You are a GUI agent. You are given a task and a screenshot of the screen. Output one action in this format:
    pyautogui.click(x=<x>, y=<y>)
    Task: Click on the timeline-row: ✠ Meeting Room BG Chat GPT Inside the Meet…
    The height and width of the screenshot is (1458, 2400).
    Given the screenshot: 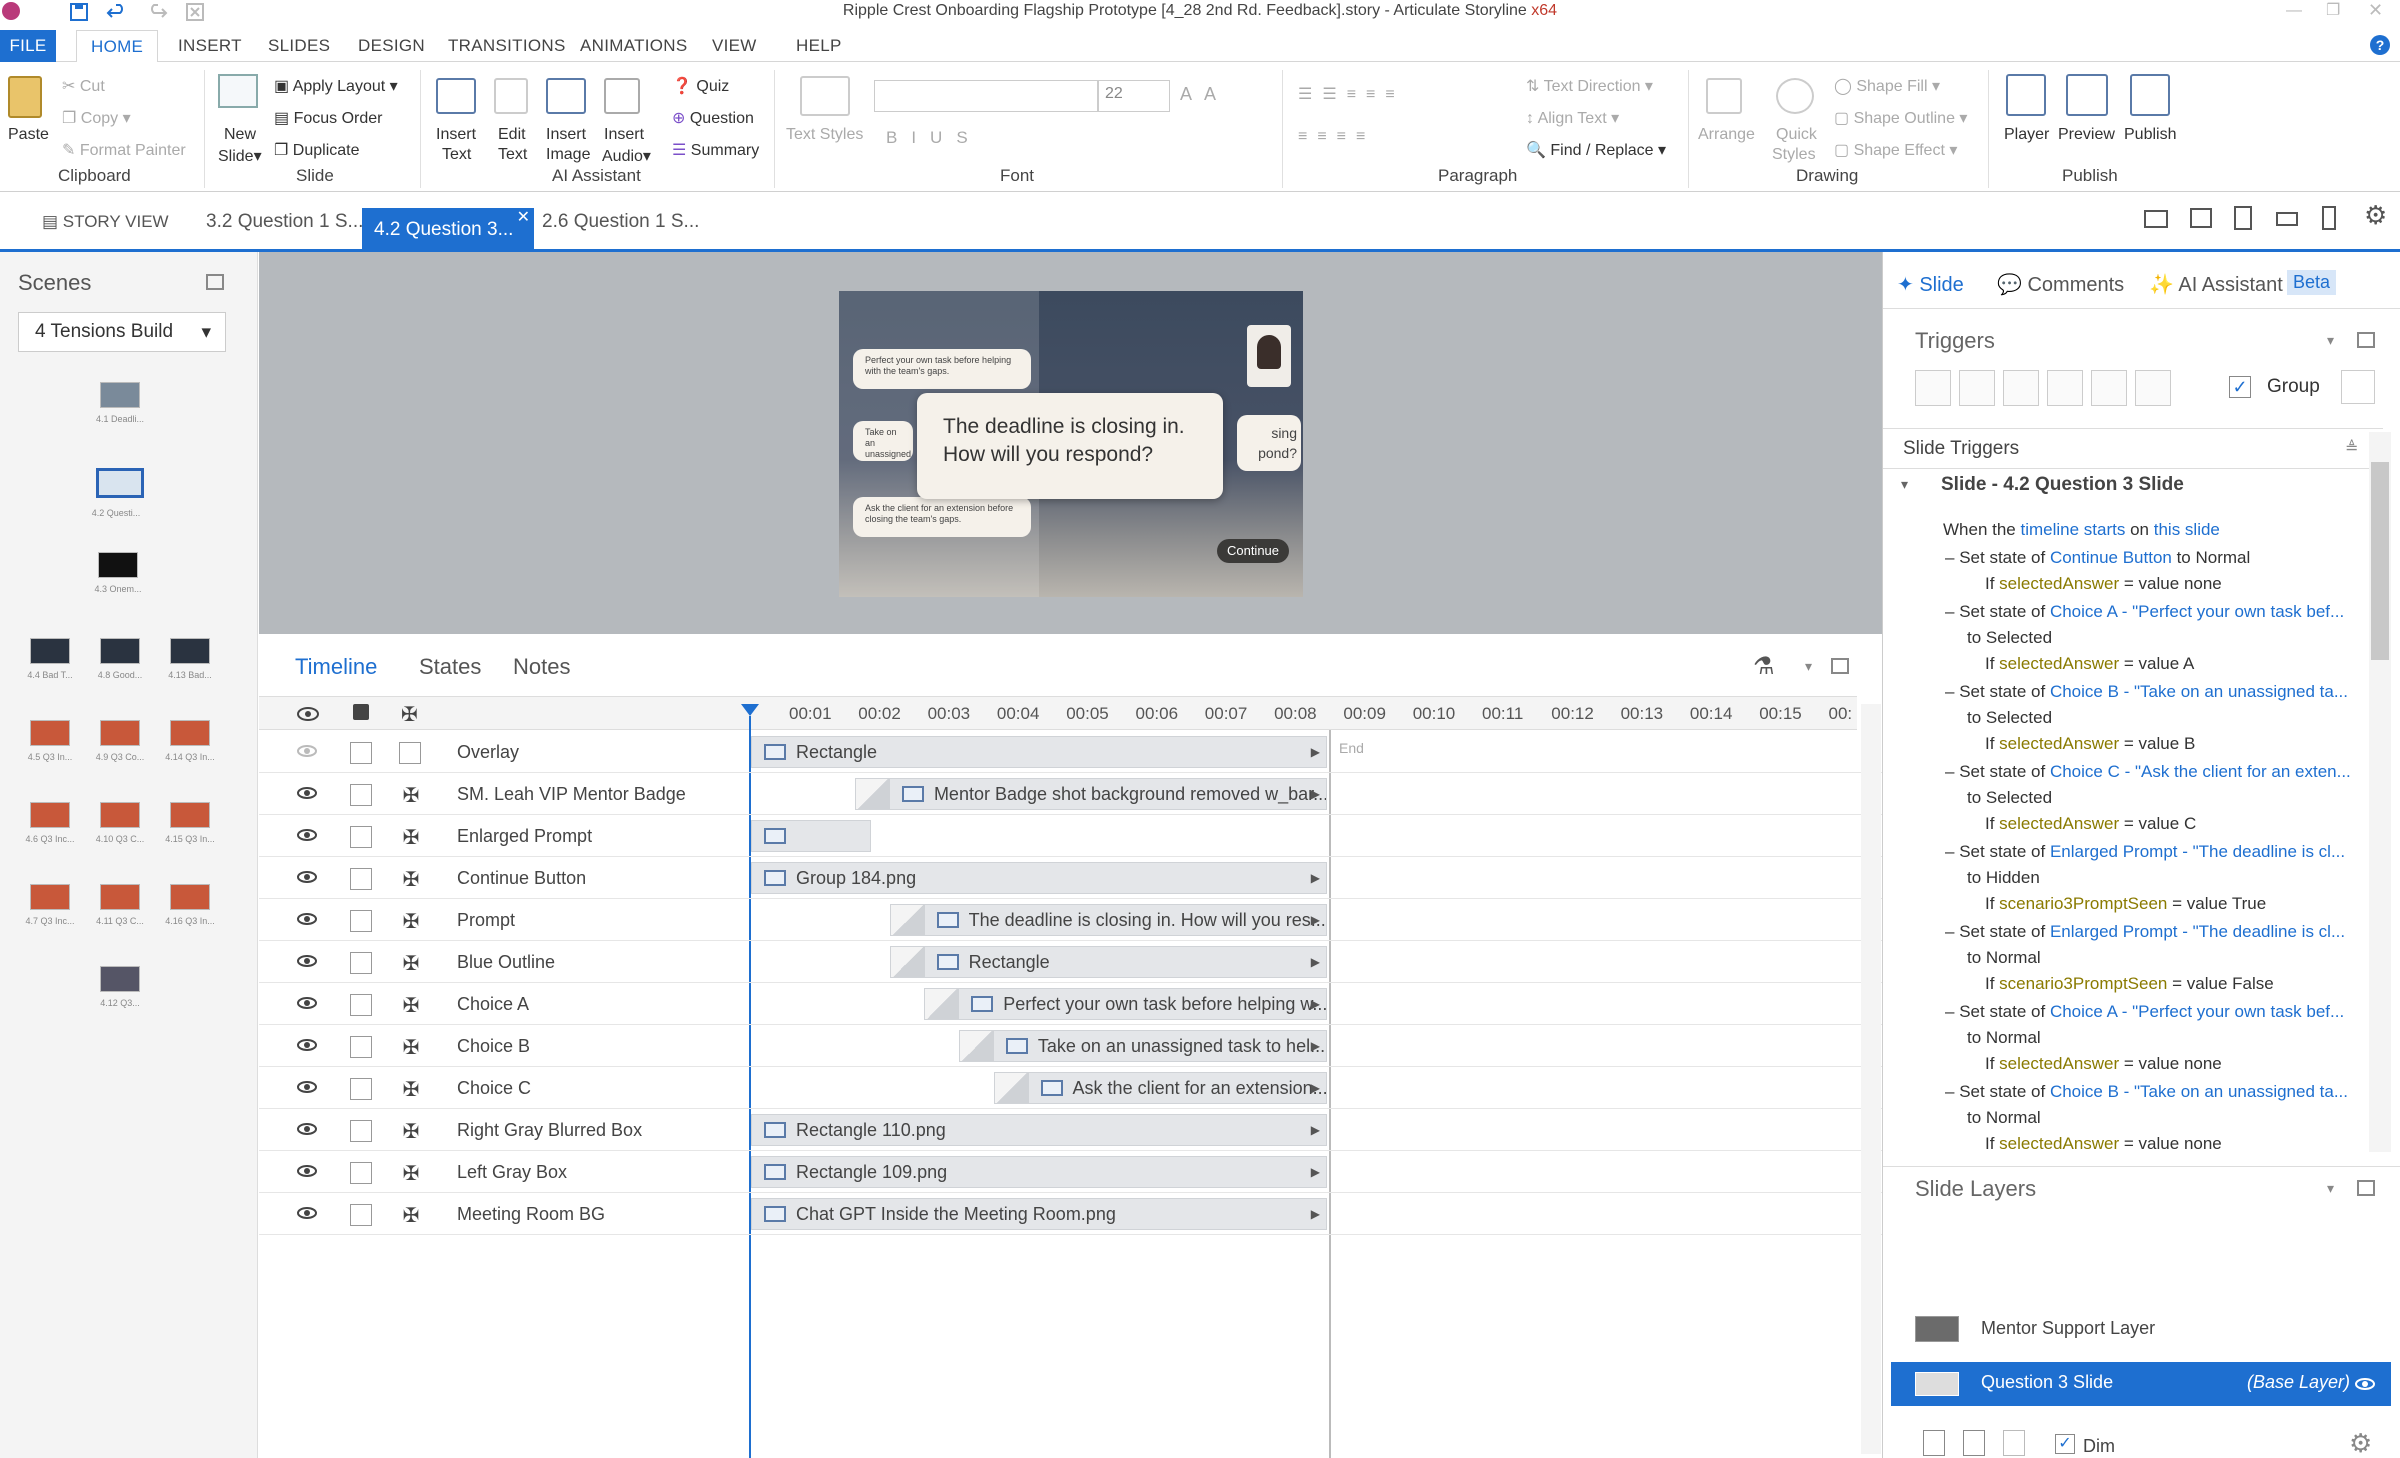 What is the action you would take?
    pyautogui.click(x=1070, y=1214)
    